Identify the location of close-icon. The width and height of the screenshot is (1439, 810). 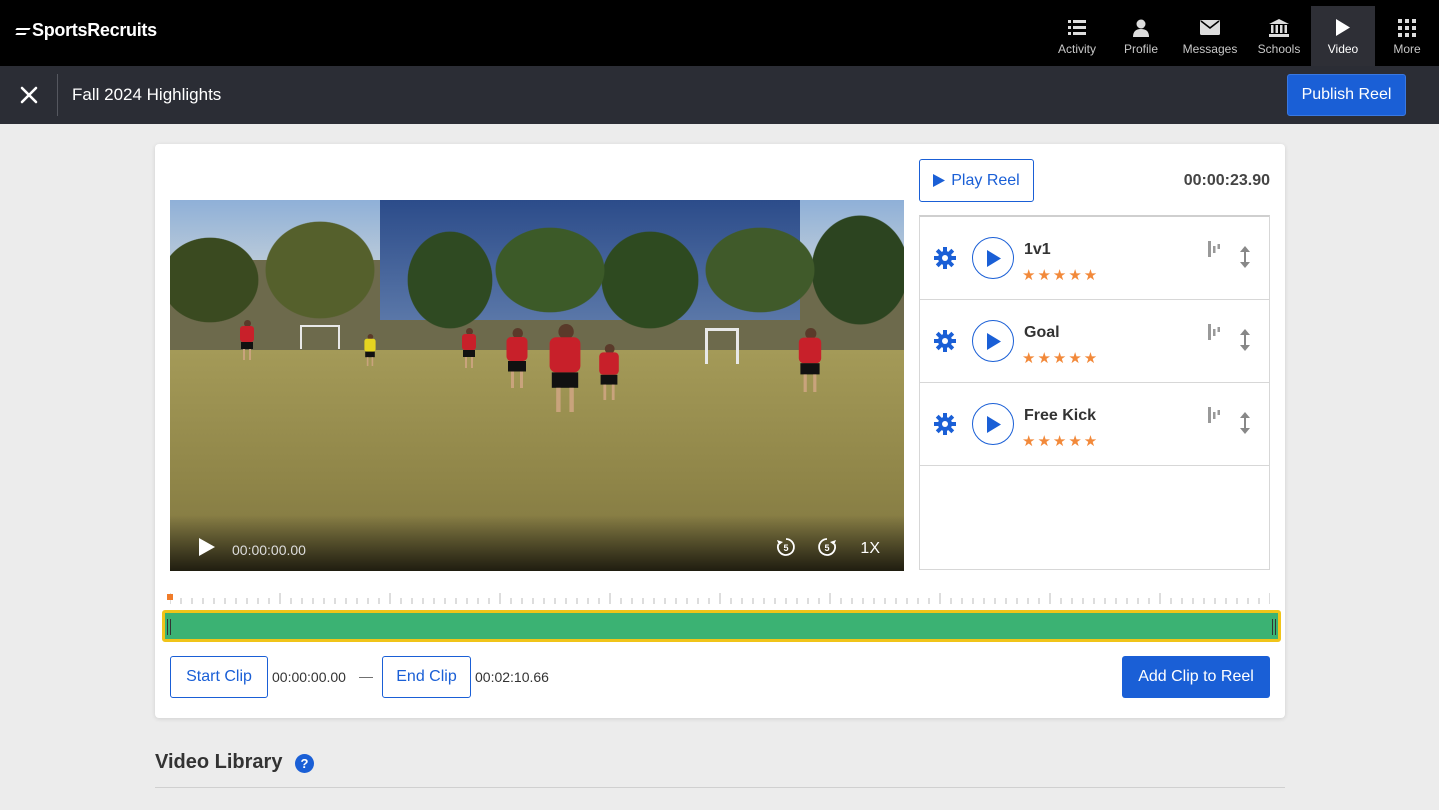
(29, 95).